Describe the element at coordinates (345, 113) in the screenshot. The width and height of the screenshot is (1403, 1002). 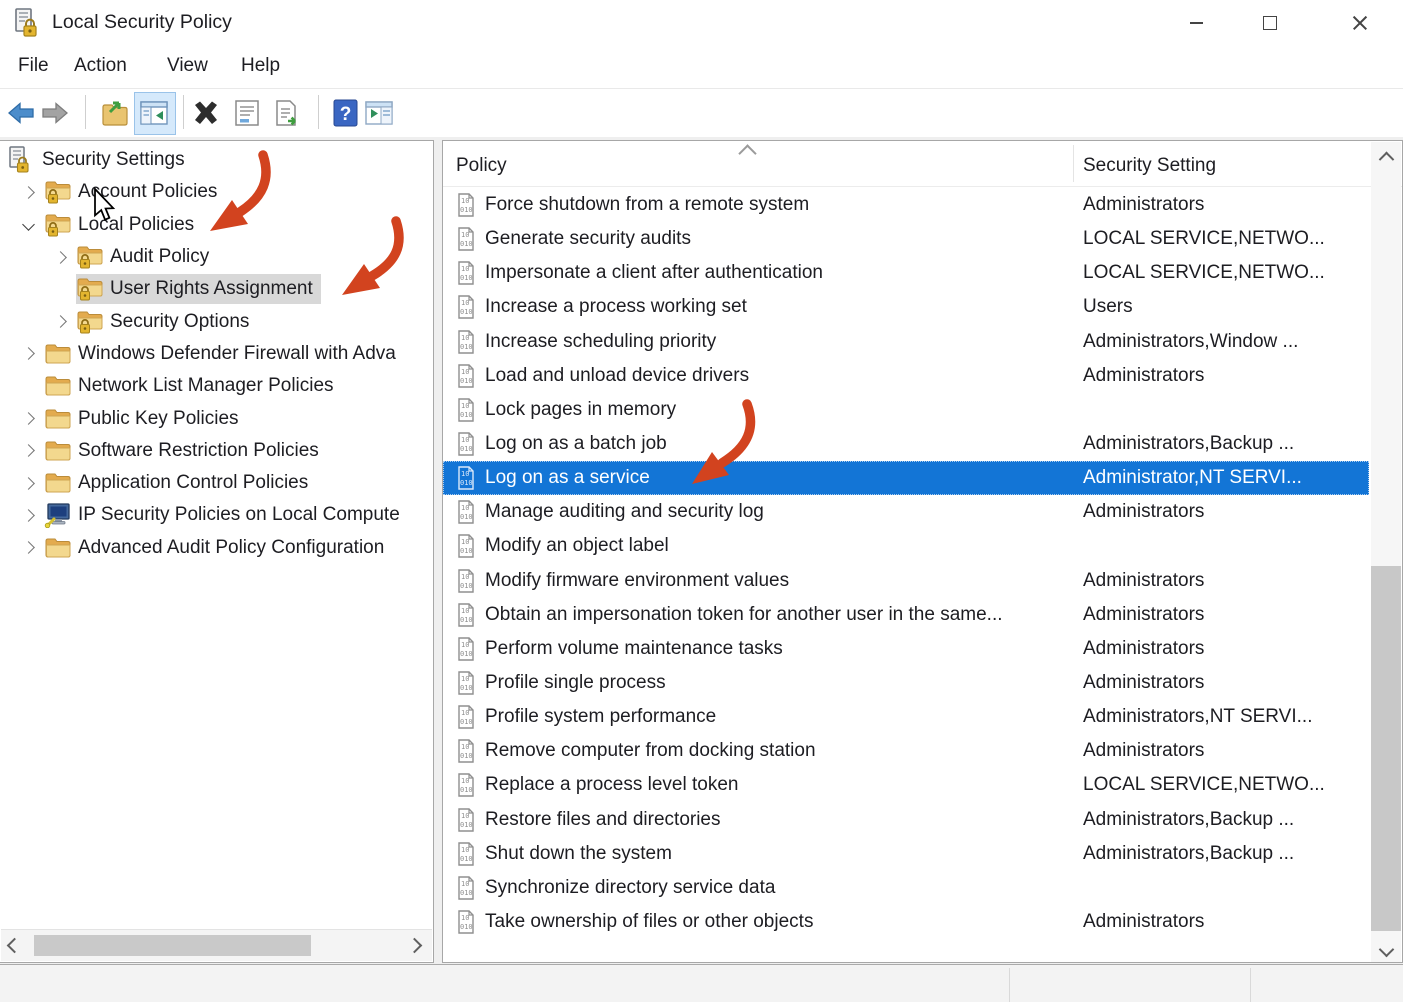
I see `help-button: ?` at that location.